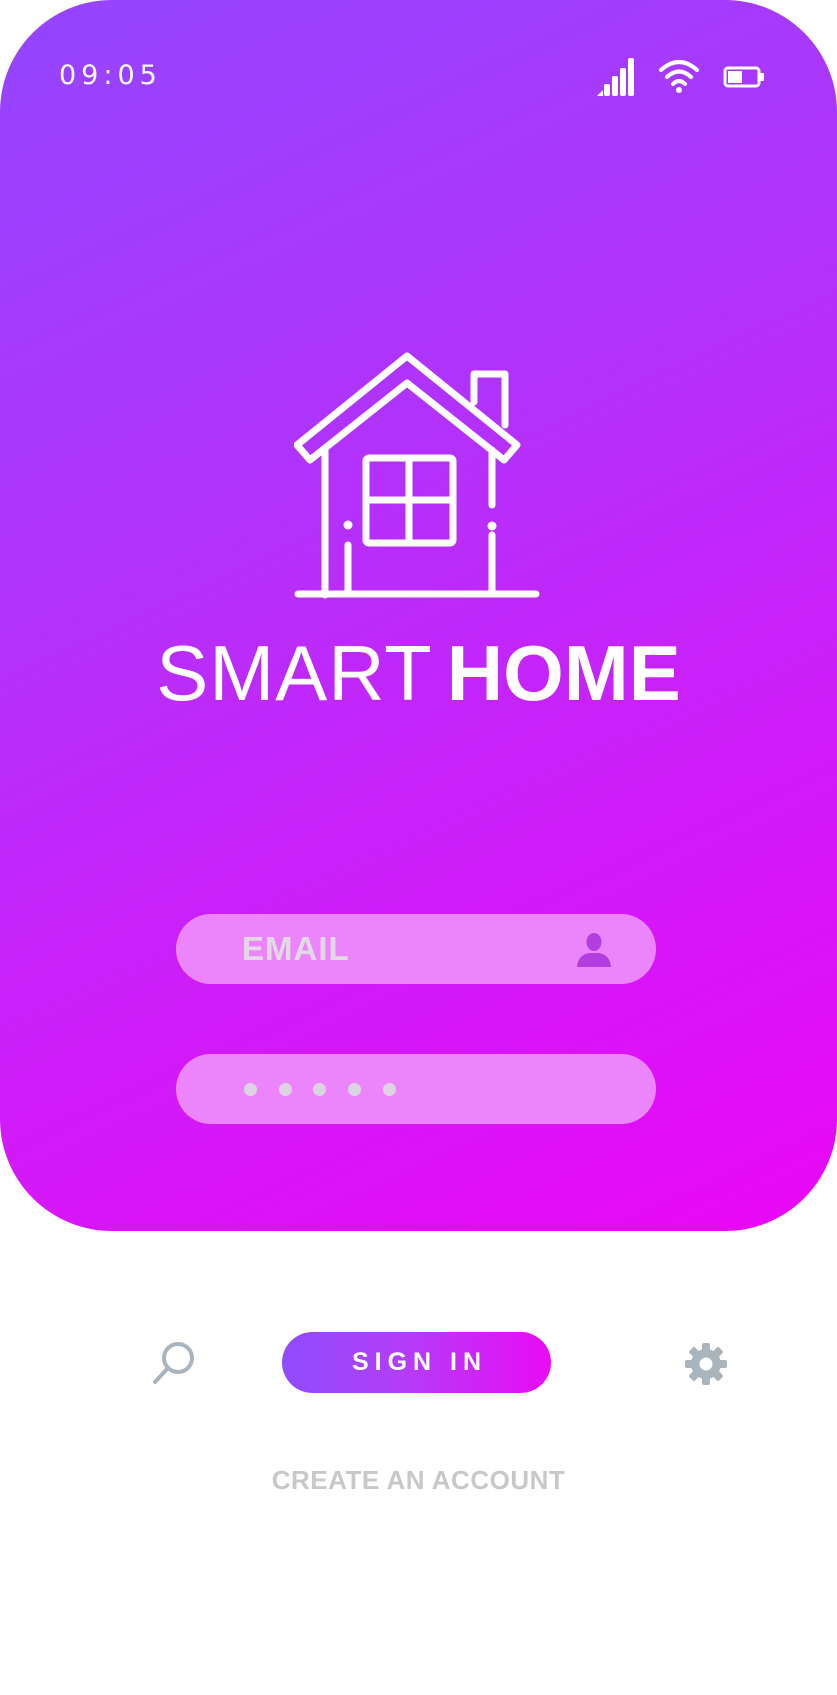 The height and width of the screenshot is (1695, 837). Describe the element at coordinates (294, 673) in the screenshot. I see `brand-title-light: SMART` at that location.